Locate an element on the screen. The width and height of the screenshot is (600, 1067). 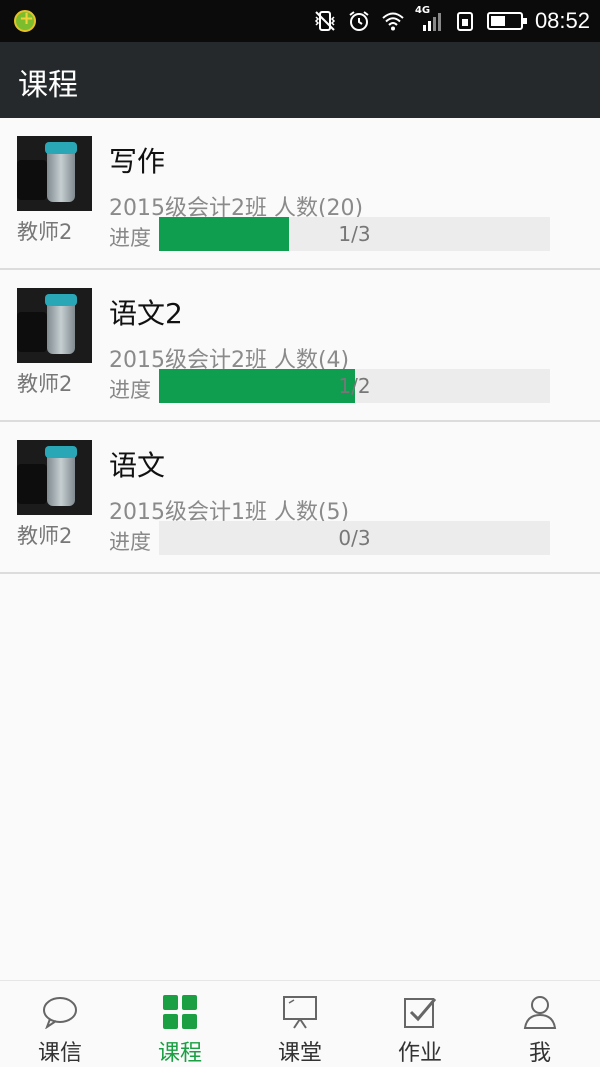
progress-bar: 1/2 is located at coordinates (354, 386).